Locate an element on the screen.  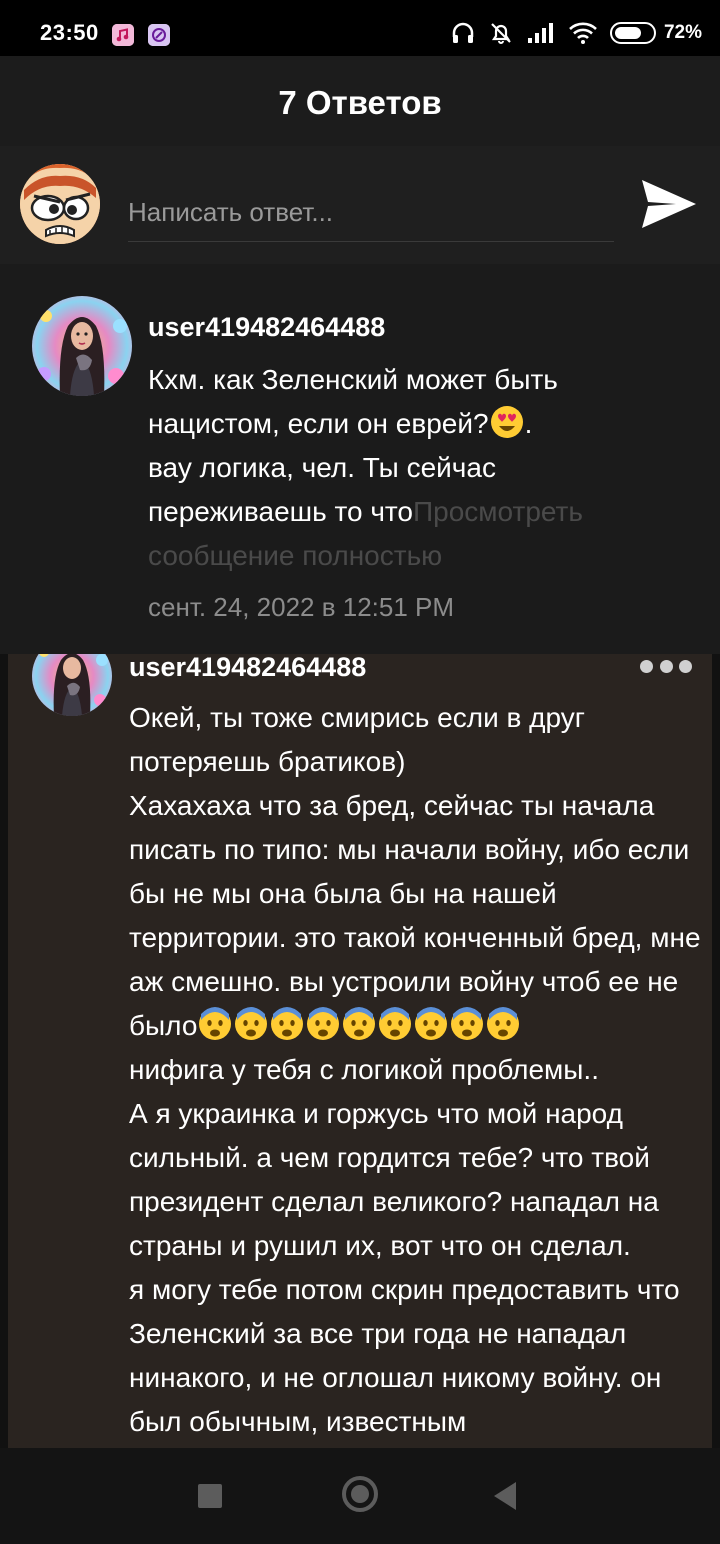
bell-muted-icon is located at coordinates (501, 33).